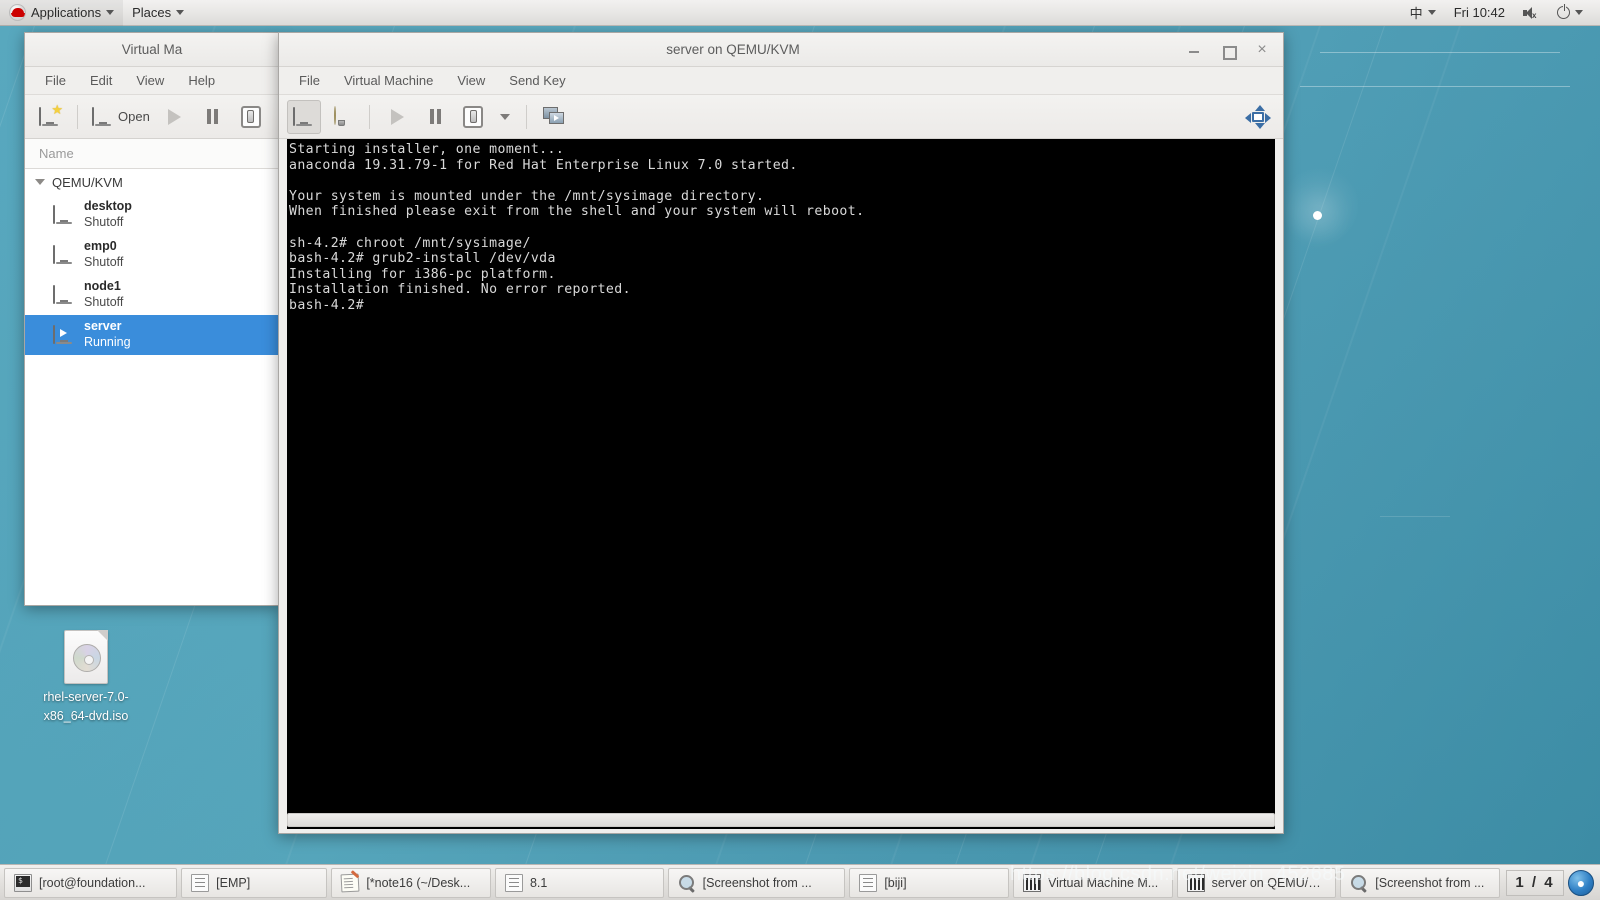 The width and height of the screenshot is (1600, 900). What do you see at coordinates (152, 215) in the screenshot?
I see `vm-list-item-desktop: desktop Shutoff` at bounding box center [152, 215].